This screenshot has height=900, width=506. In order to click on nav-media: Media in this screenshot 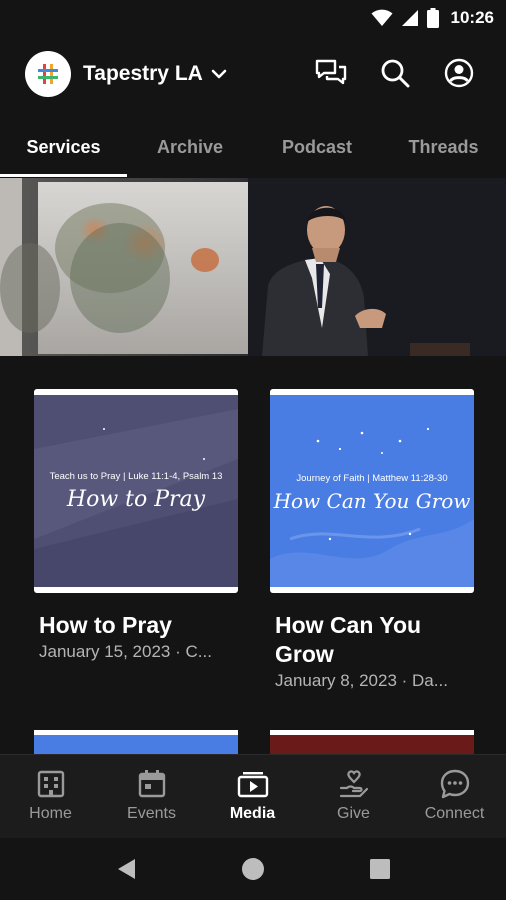, I will do `click(252, 797)`.